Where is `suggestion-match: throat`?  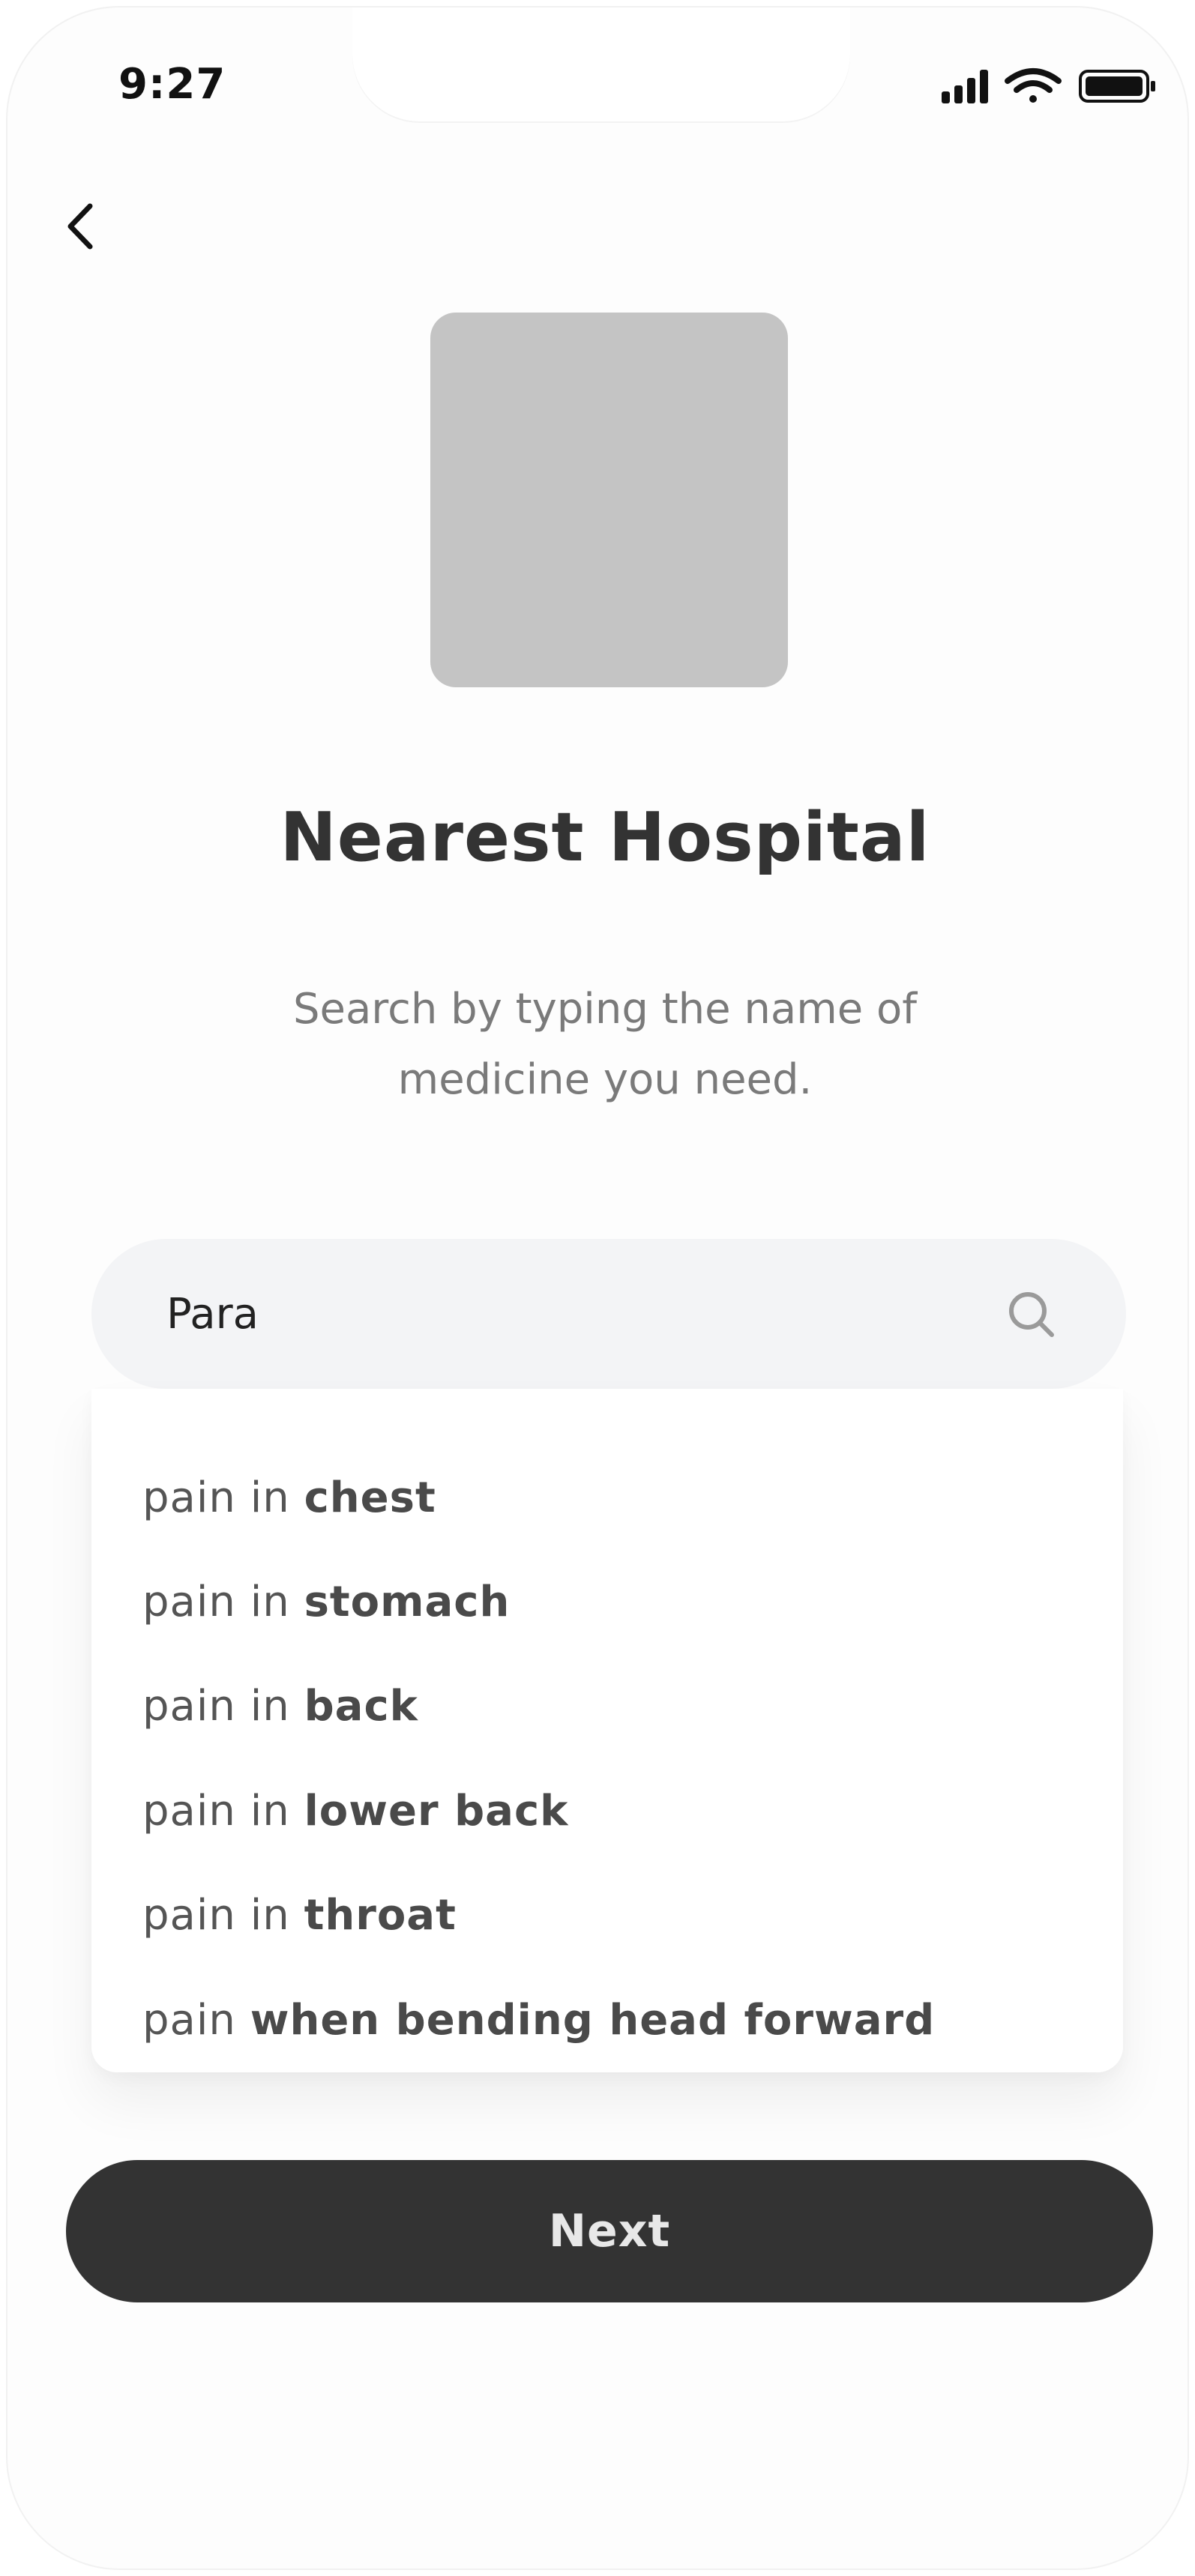 suggestion-match: throat is located at coordinates (380, 1916).